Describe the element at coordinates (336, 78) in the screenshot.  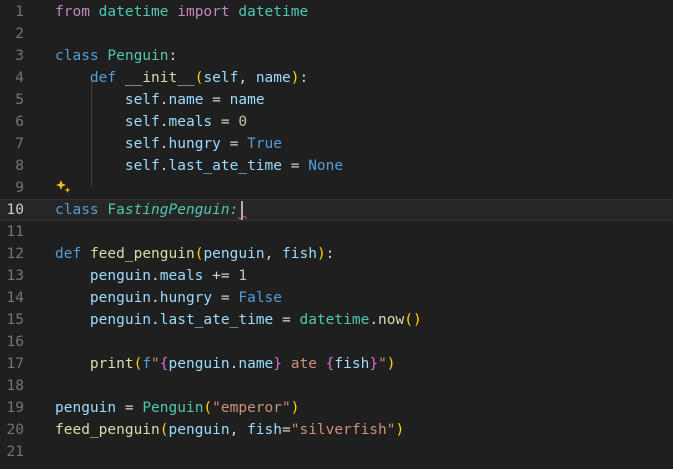
I see `code-line: 4 def __init__(self, name):` at that location.